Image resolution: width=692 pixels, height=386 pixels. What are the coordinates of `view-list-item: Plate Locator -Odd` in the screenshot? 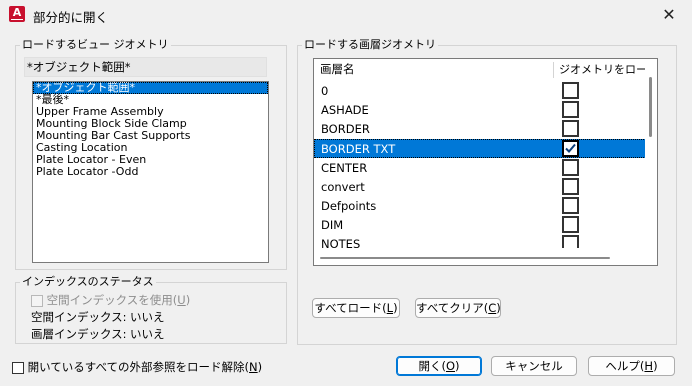 It's located at (150, 172).